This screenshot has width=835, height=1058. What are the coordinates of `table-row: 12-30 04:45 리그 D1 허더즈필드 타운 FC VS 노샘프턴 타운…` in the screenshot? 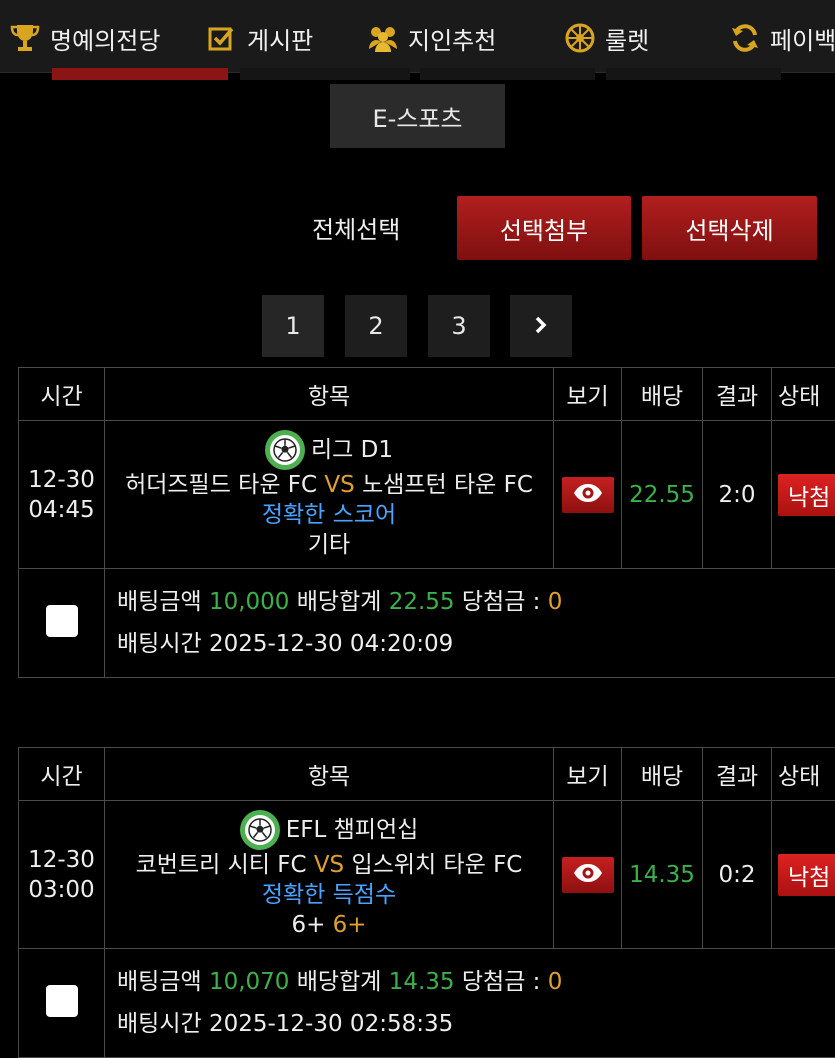 It's located at (427, 495).